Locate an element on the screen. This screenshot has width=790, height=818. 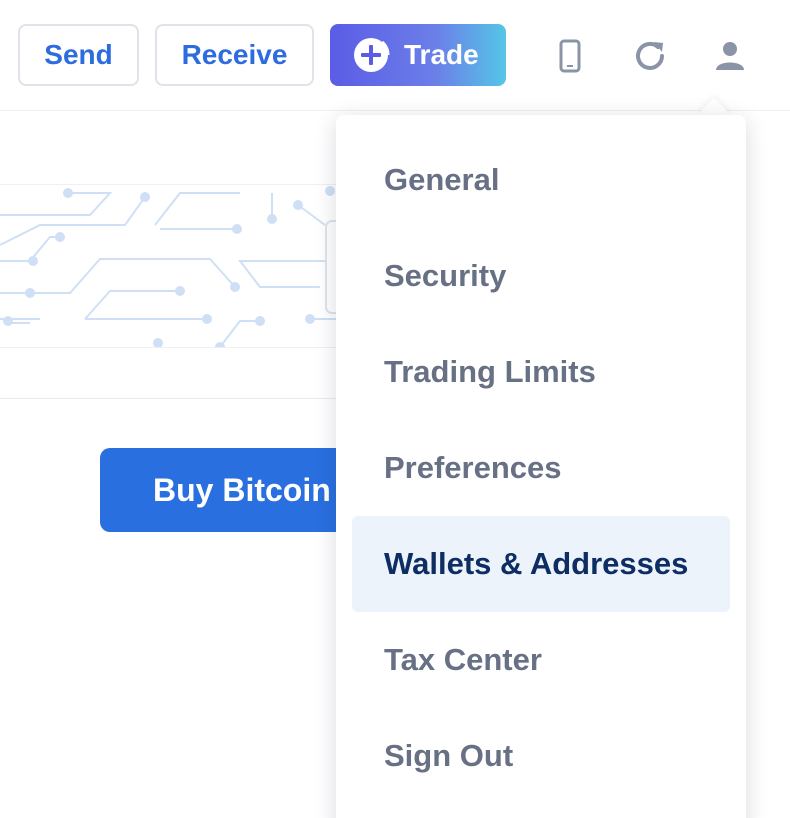
menu-item-label: Preferences is located at coordinates (473, 467).